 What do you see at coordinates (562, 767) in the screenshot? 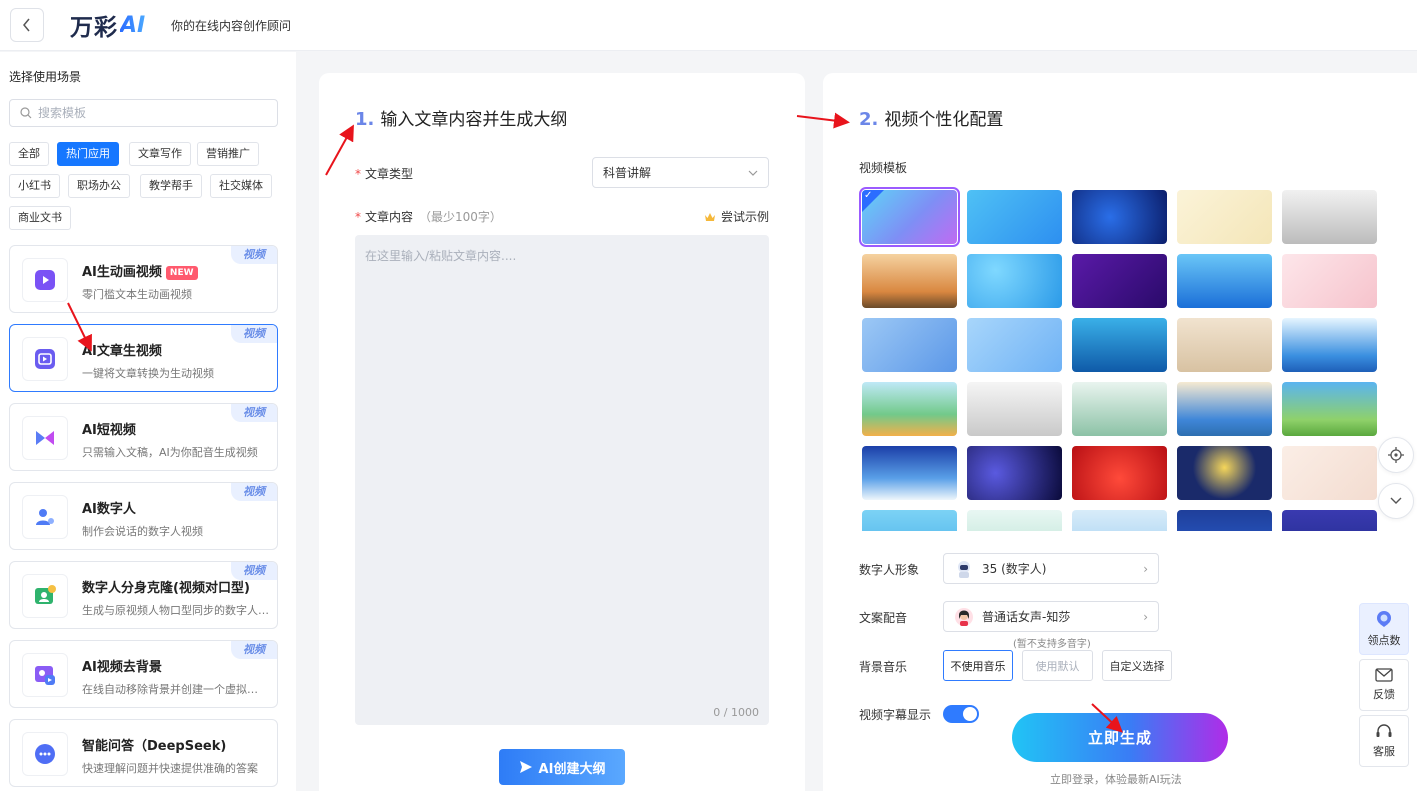
I see `ai-create-outline-button: AI创建大纲` at bounding box center [562, 767].